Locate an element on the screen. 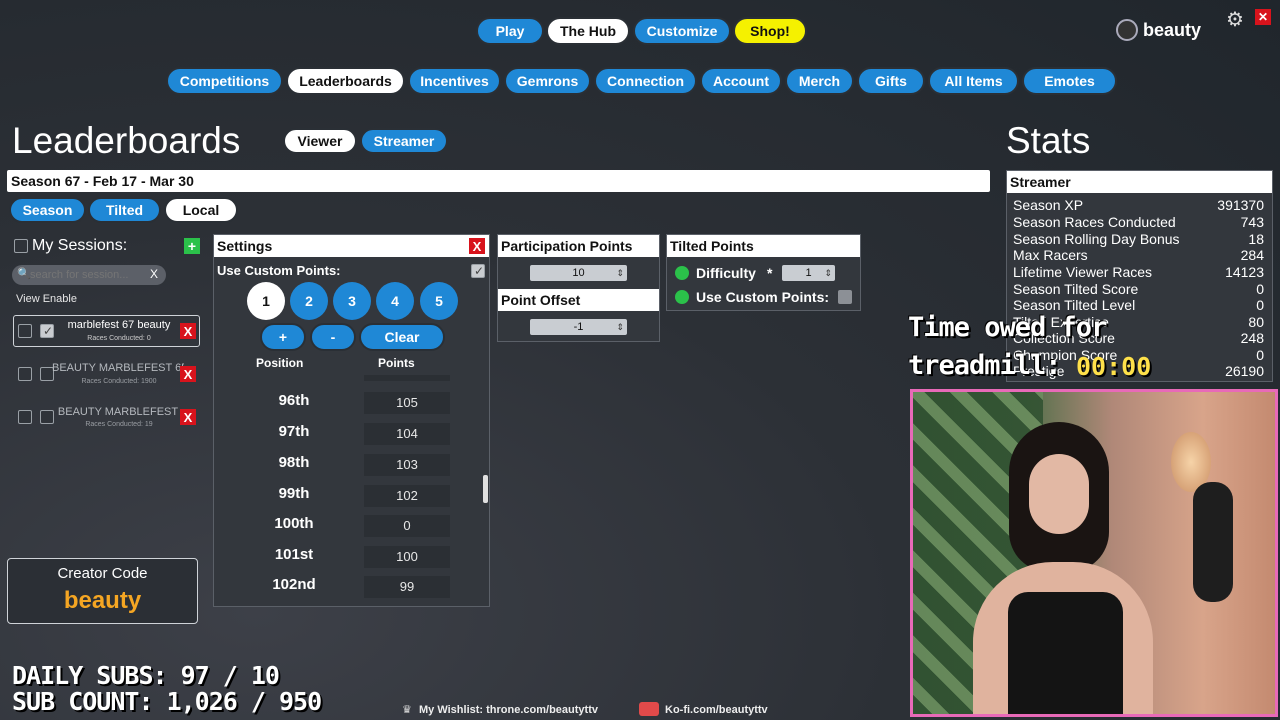  use-custom-points-checkbox is located at coordinates (478, 271).